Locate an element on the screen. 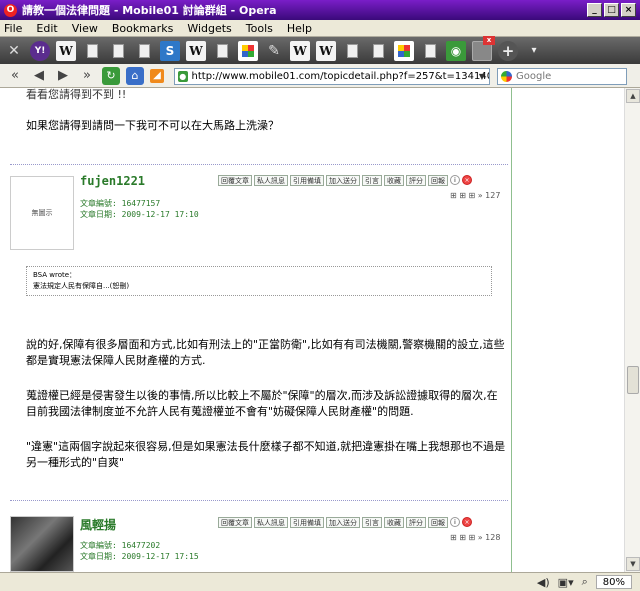 This screenshot has width=640, height=591. opera-app-icon: O is located at coordinates (10, 10).